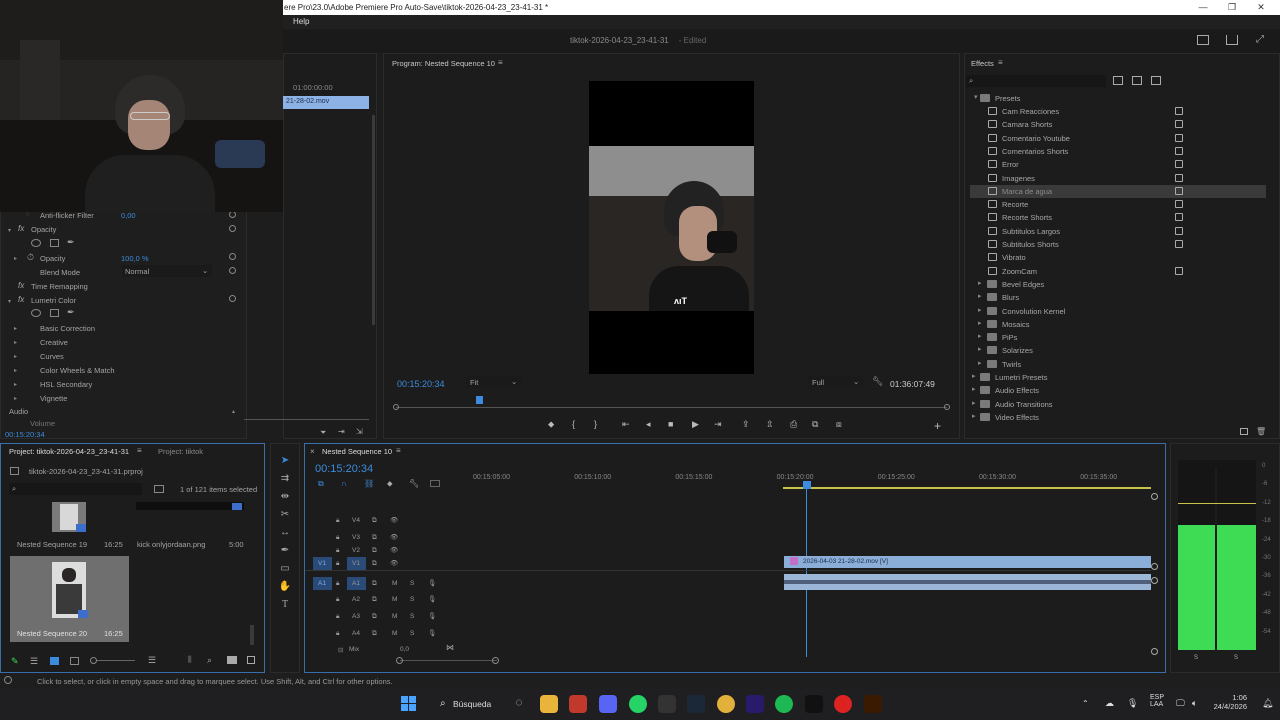 This screenshot has height=720, width=1280. Describe the element at coordinates (718, 424) in the screenshot. I see `go-to-out-icon: ⇥` at that location.